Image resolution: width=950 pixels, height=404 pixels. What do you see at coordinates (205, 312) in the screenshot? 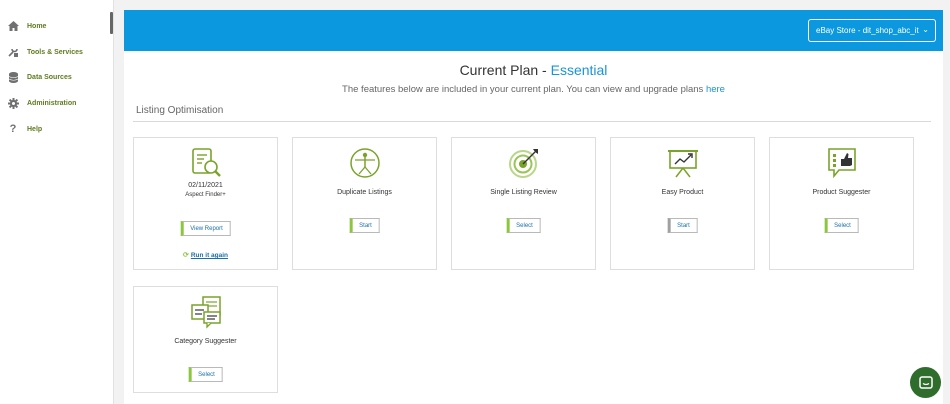
I see `documents-chat-icon` at bounding box center [205, 312].